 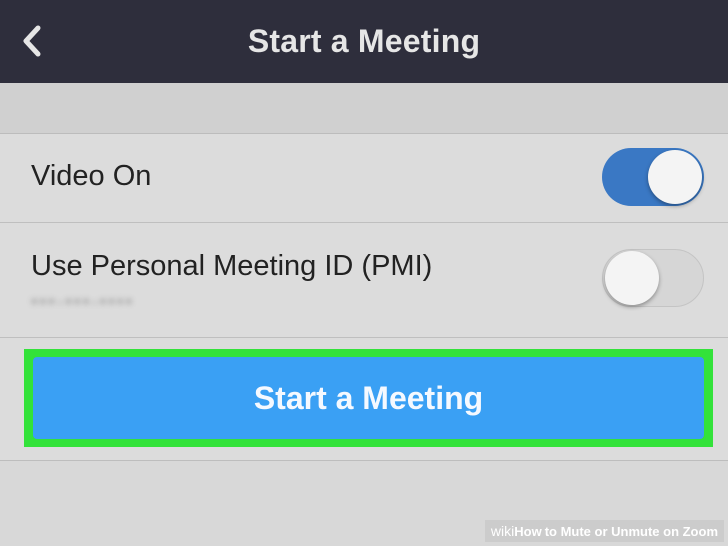 What do you see at coordinates (364, 108) in the screenshot?
I see `section-spacer` at bounding box center [364, 108].